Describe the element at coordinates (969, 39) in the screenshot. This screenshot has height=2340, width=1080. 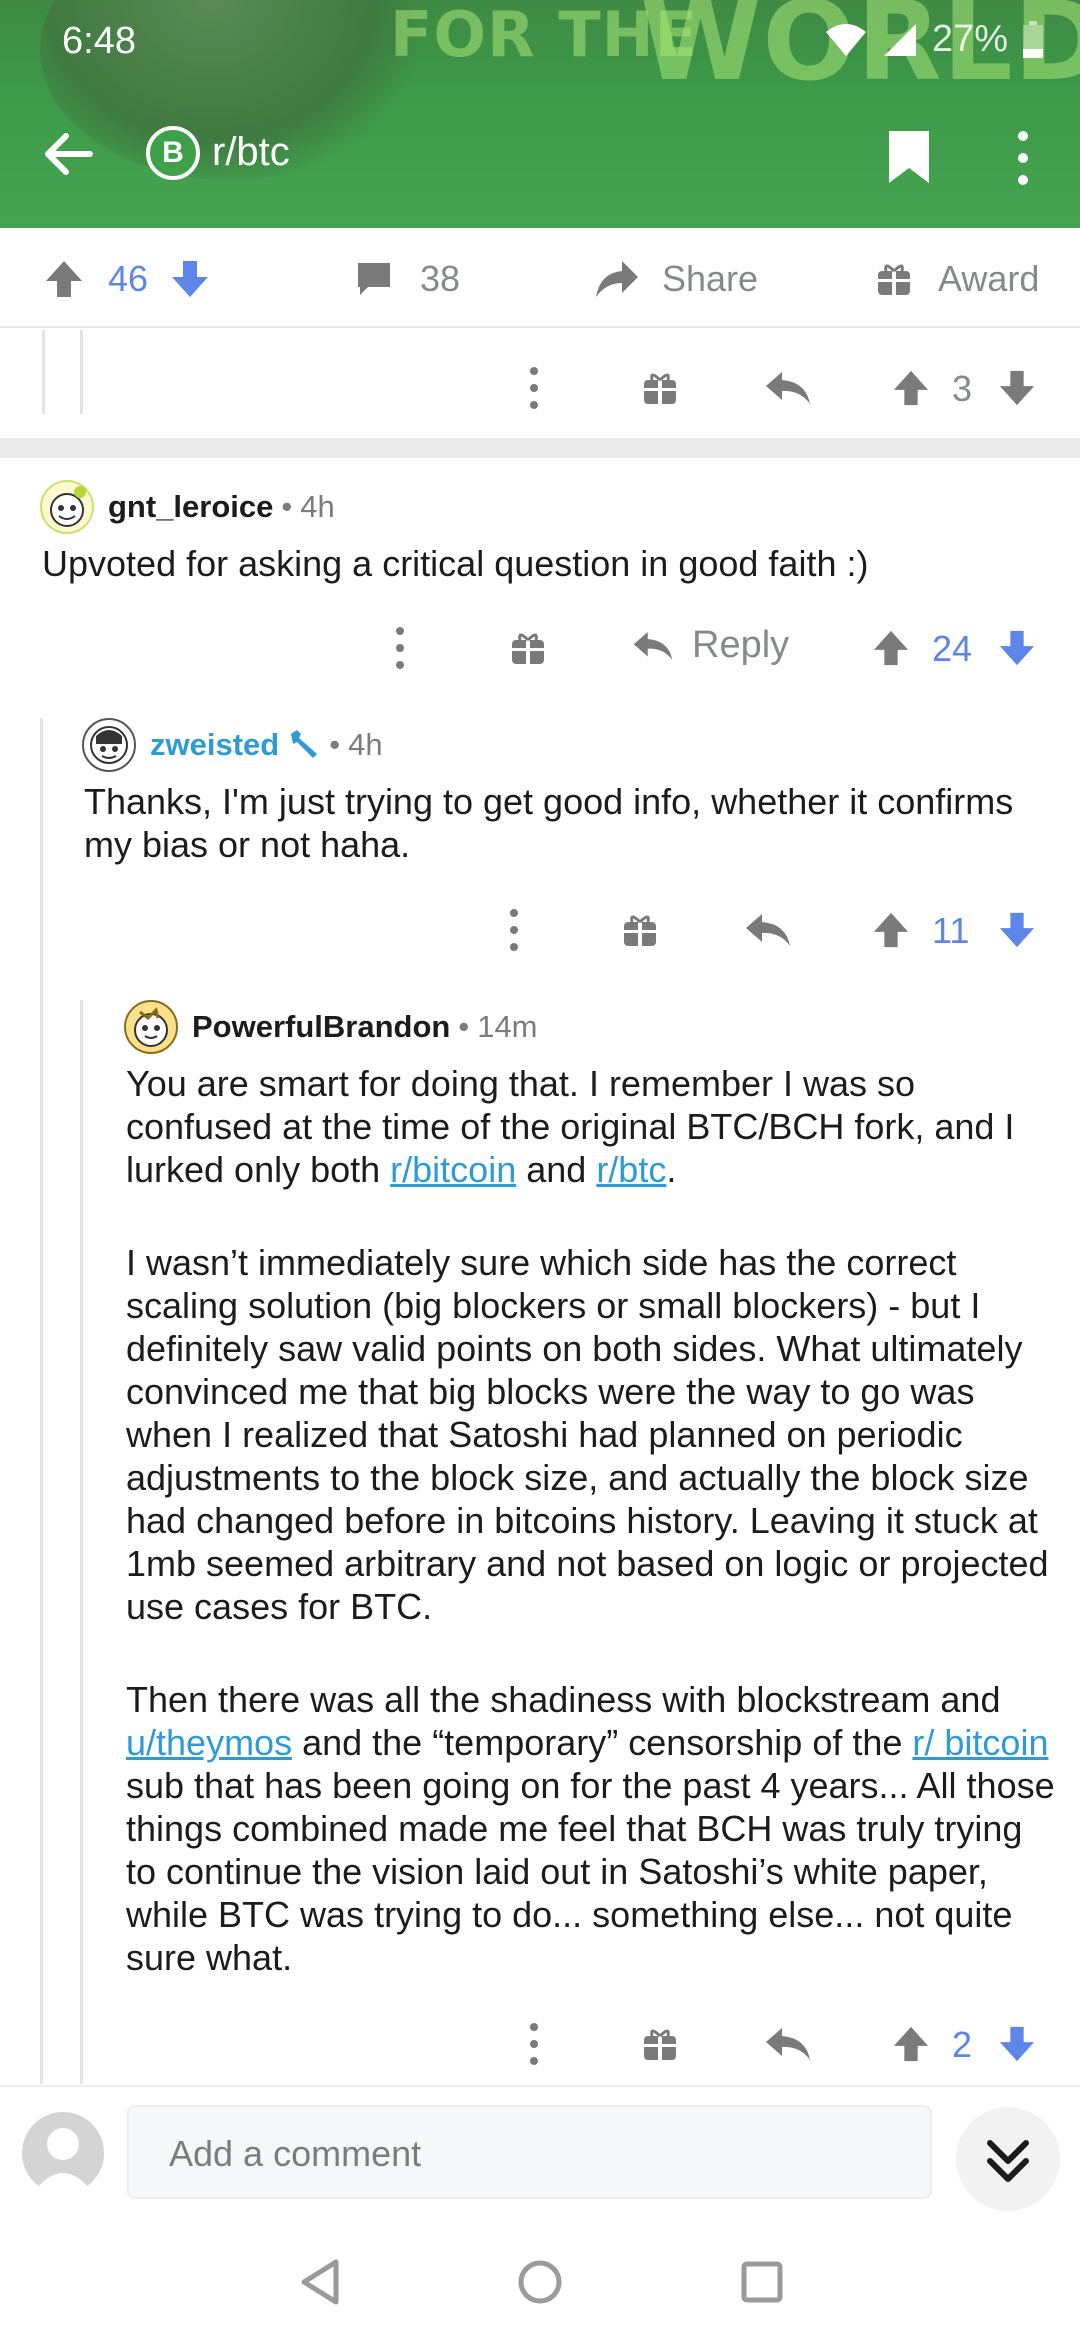
I see `battery-percent: 27%` at that location.